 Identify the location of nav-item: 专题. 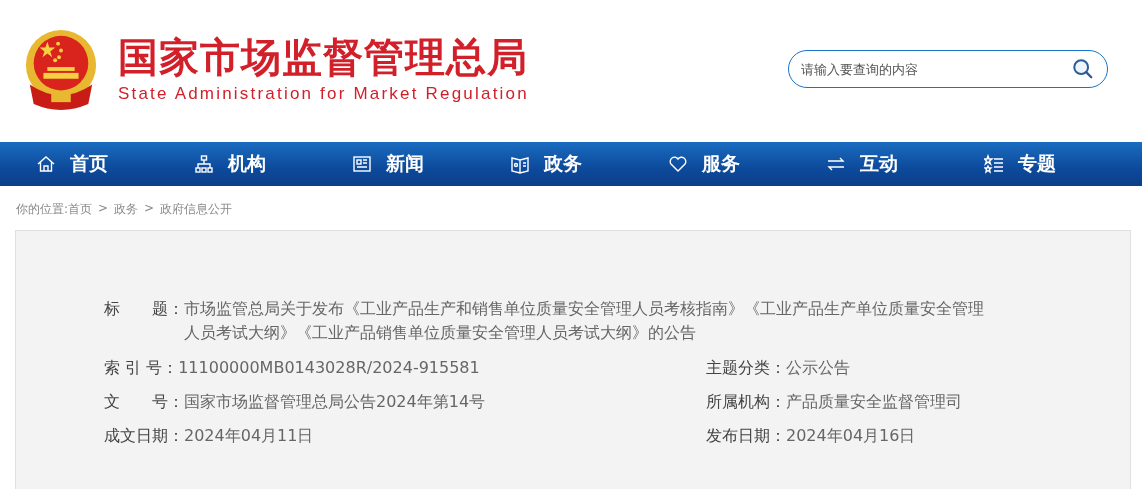
(1063, 164).